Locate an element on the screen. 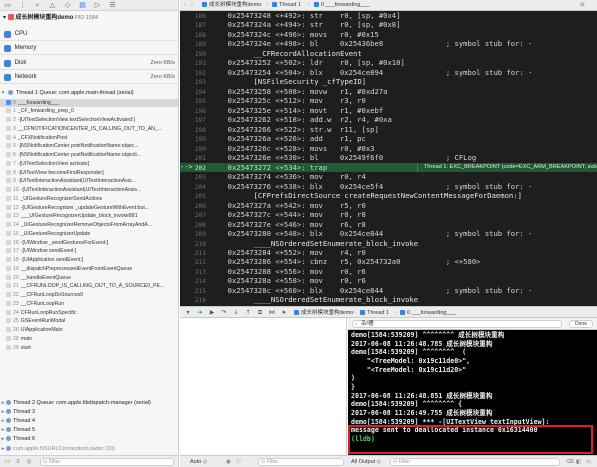 The image size is (597, 467). stack-frame-row: 29 start is located at coordinates (89, 348).